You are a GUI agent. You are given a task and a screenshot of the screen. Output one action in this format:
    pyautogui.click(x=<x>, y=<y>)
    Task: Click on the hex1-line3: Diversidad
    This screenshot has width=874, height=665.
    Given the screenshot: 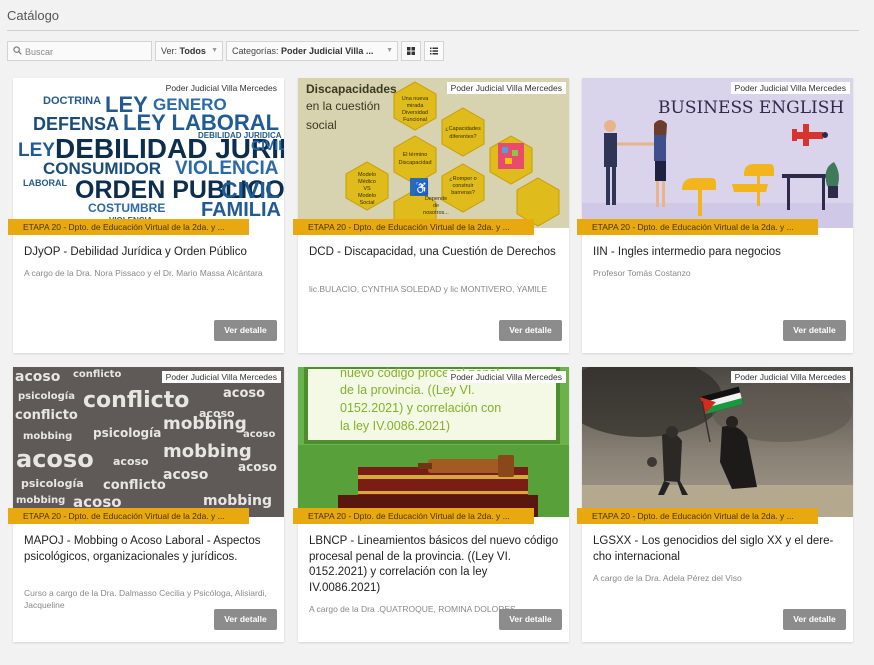 What is the action you would take?
    pyautogui.click(x=415, y=113)
    